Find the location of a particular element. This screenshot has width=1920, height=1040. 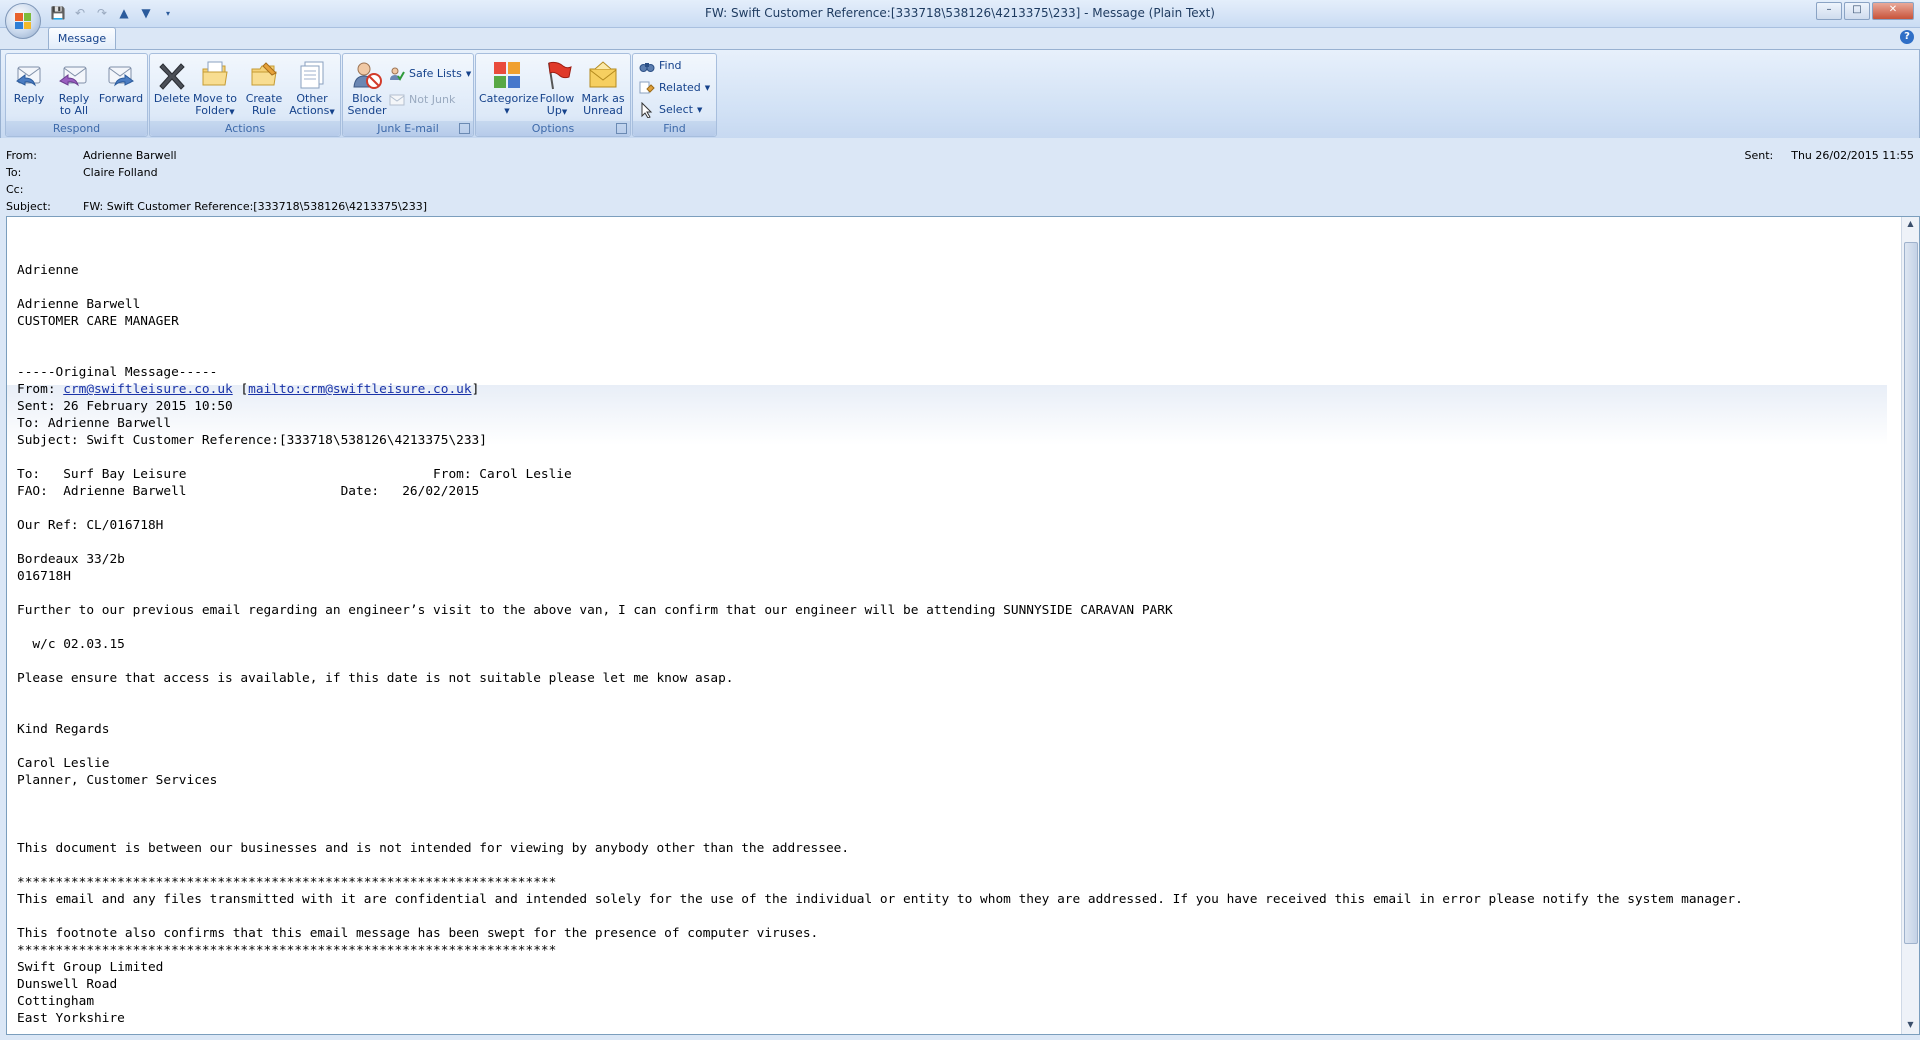

minimize-button: – is located at coordinates (1829, 11).